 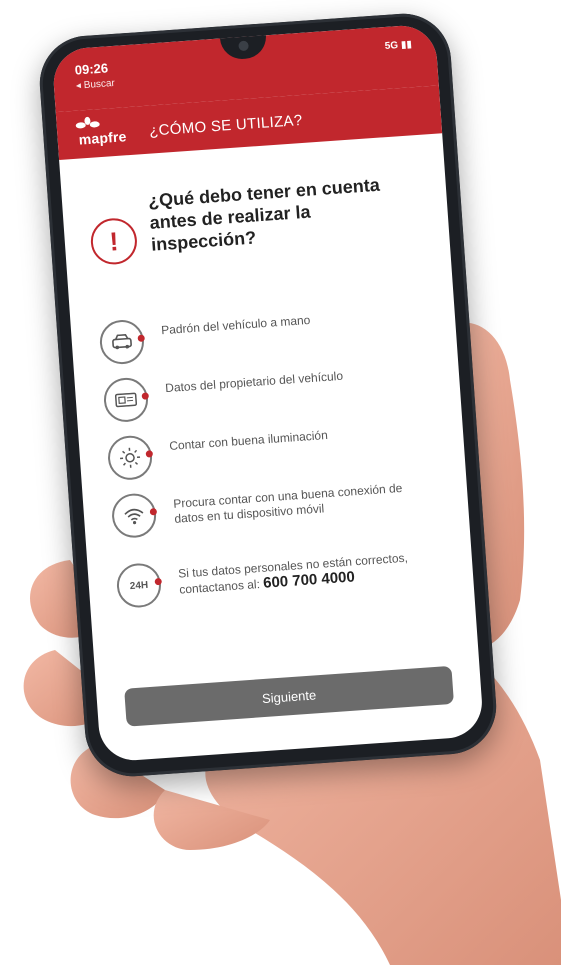 What do you see at coordinates (91, 69) in the screenshot?
I see `status-time: 09:26` at bounding box center [91, 69].